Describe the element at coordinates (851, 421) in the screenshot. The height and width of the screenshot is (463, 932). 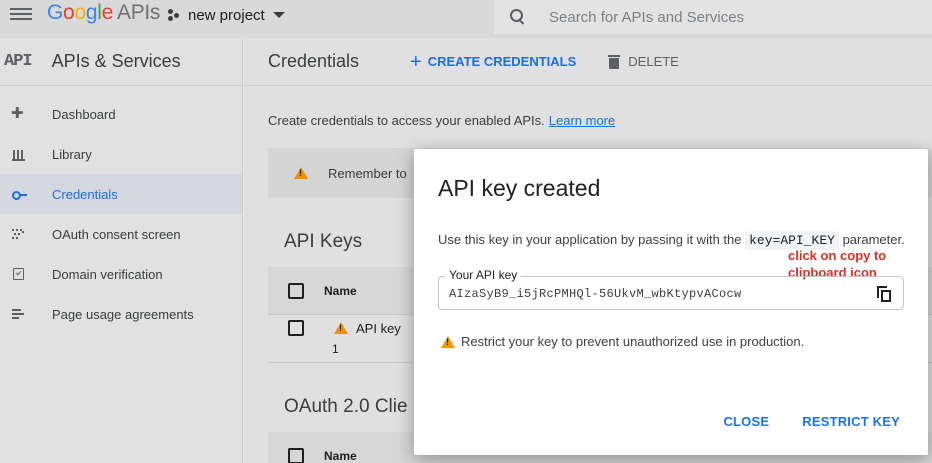
I see `restrict-key-button: RESTRICT KEY` at that location.